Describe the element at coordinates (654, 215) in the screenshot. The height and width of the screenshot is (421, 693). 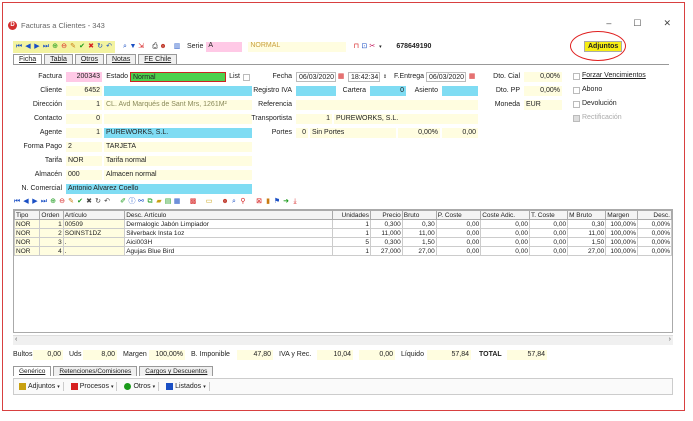
I see `col-header: Desc.` at that location.